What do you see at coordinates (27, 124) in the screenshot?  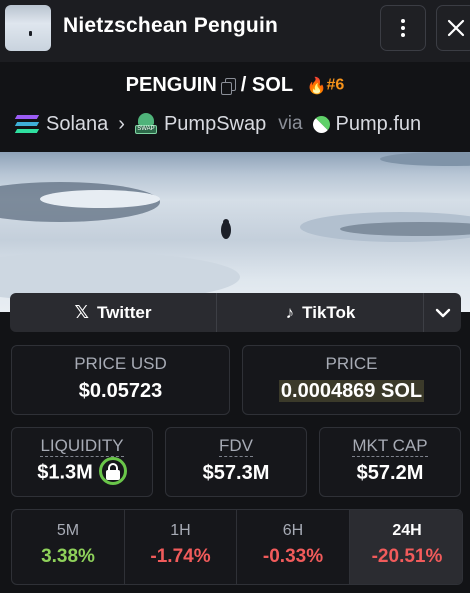 I see `solana-logo-icon` at bounding box center [27, 124].